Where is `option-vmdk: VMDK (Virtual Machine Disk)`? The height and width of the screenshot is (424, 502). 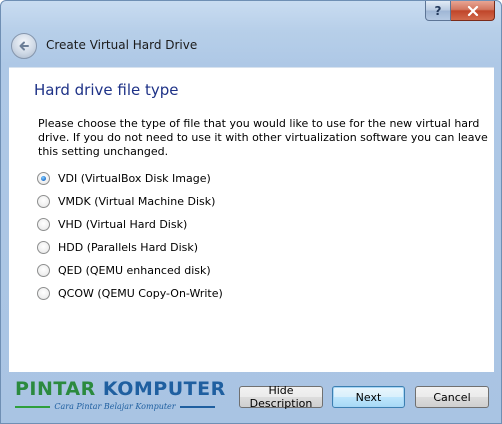
option-vmdk: VMDK (Virtual Machine Disk) is located at coordinates (130, 201).